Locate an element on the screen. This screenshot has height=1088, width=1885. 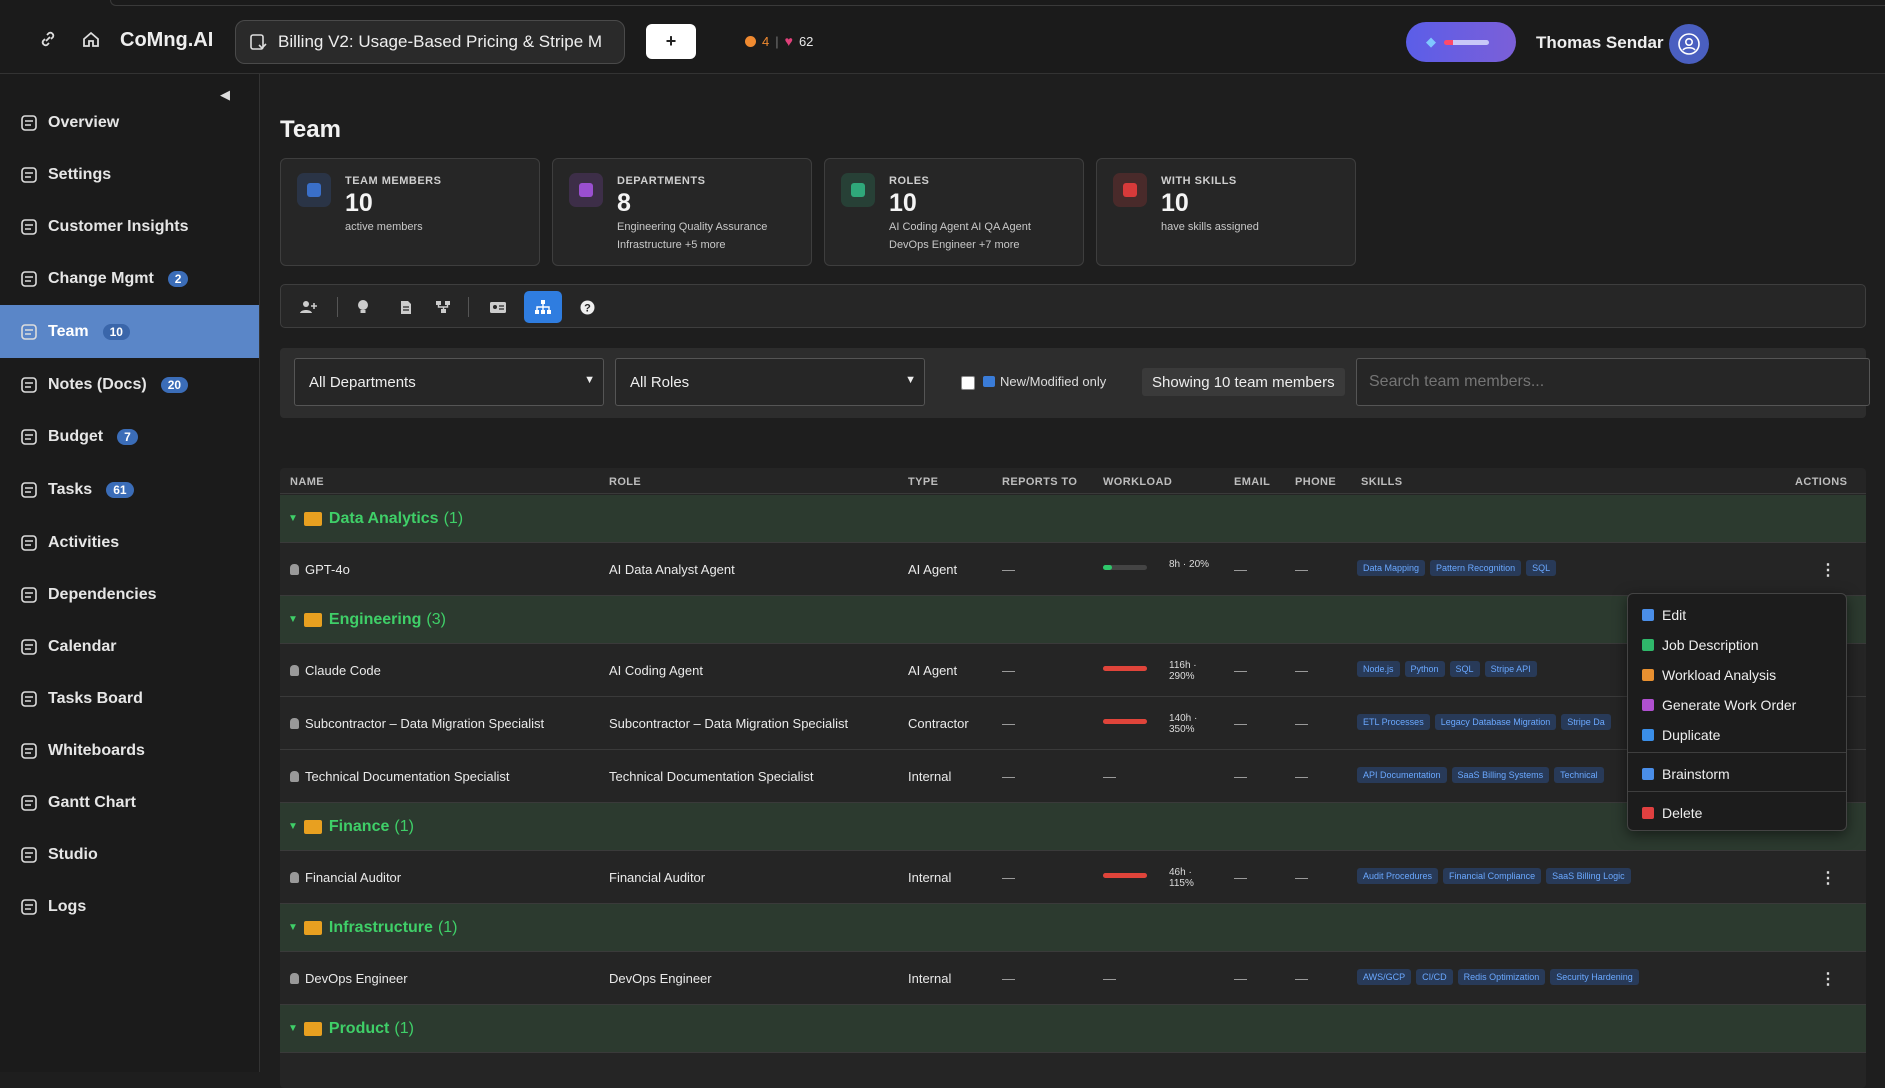
sidebar-item-logs: Logs is located at coordinates (129, 906).